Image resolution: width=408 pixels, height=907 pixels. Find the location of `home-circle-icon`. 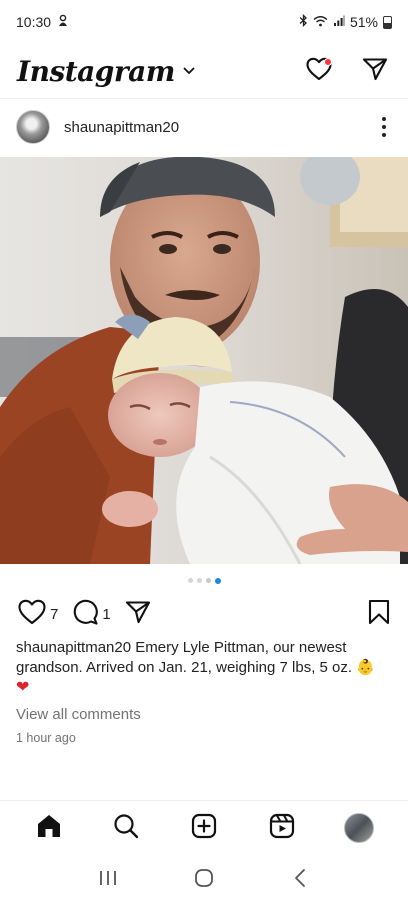

home-circle-icon is located at coordinates (204, 880).